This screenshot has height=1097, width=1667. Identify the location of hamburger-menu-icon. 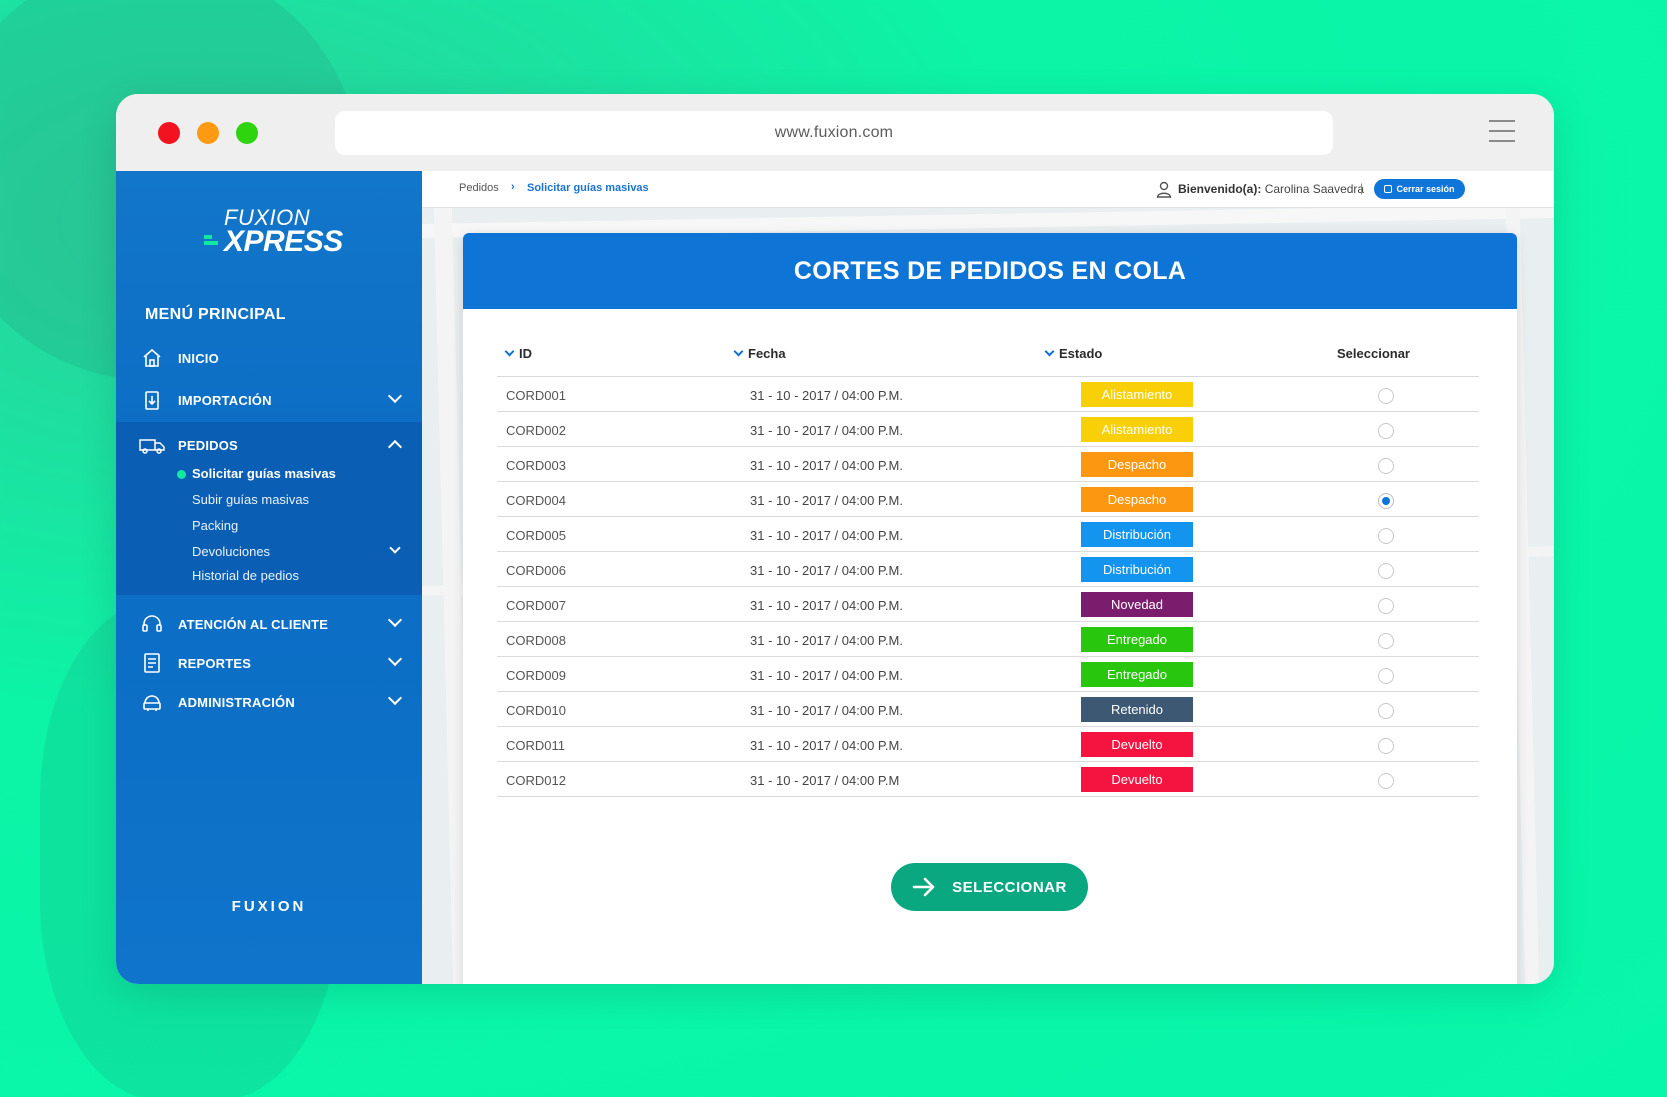
(1502, 131).